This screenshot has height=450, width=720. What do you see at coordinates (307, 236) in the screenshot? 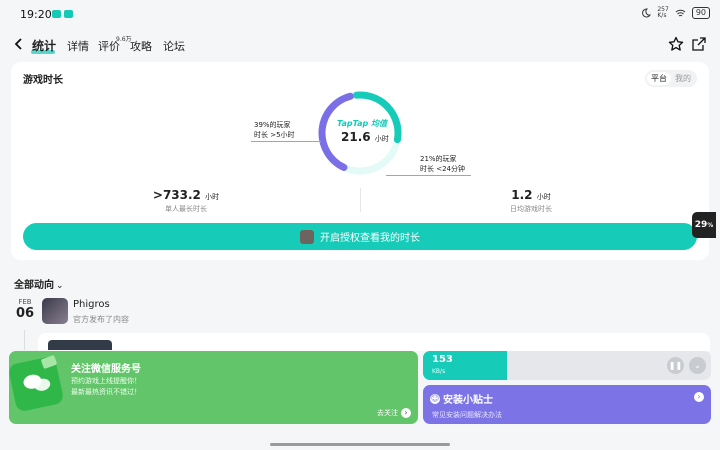
I see `user-avatar` at bounding box center [307, 236].